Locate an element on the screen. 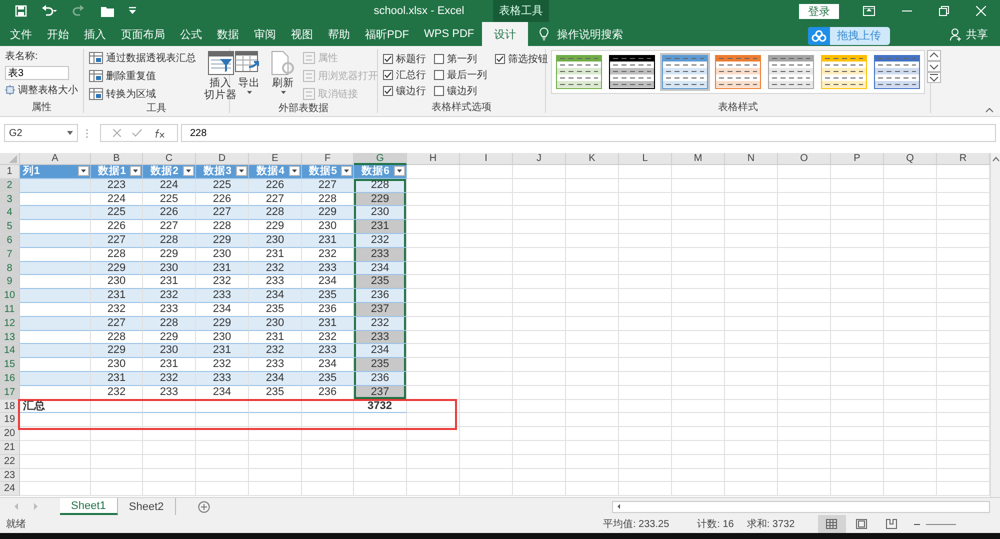 Image resolution: width=1000 pixels, height=539 pixels. more-icon is located at coordinates (934, 77).